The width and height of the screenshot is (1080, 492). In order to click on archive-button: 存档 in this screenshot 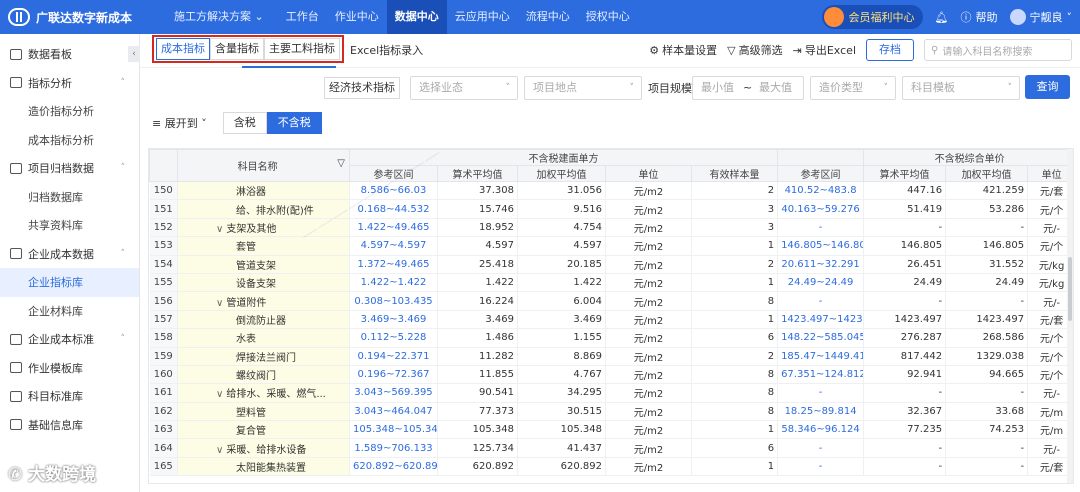, I will do `click(890, 50)`.